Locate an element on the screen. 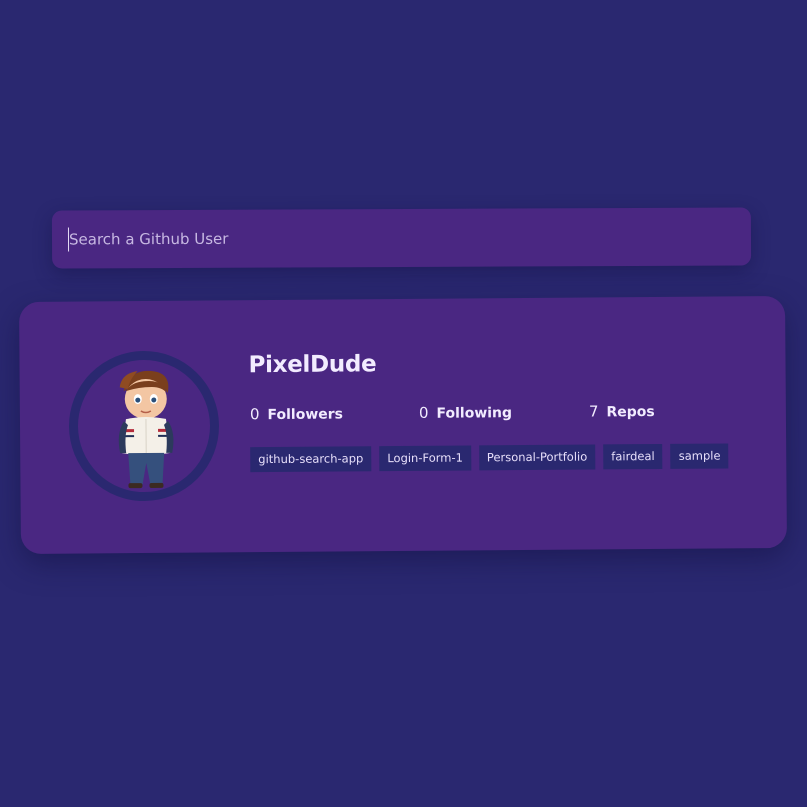 The image size is (807, 807). avatar-image is located at coordinates (146, 429).